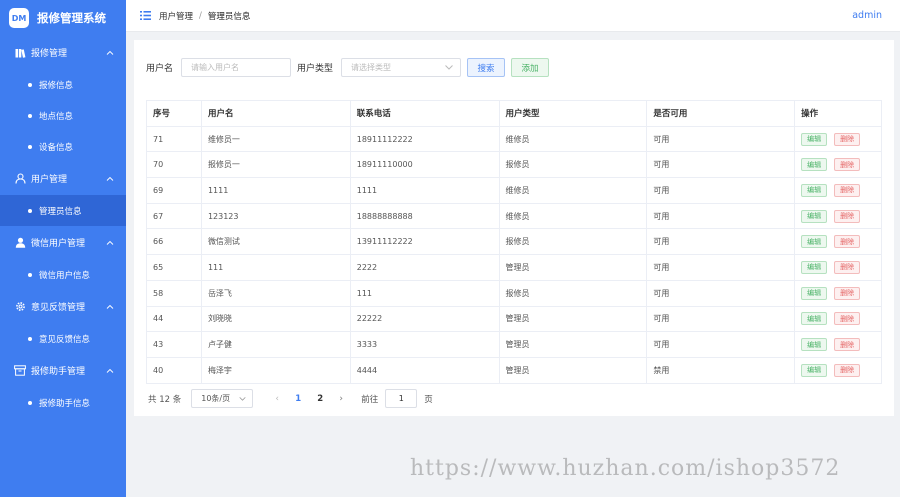 Image resolution: width=900 pixels, height=497 pixels. What do you see at coordinates (276, 165) in the screenshot?
I see `table-cell: 报修员一` at bounding box center [276, 165].